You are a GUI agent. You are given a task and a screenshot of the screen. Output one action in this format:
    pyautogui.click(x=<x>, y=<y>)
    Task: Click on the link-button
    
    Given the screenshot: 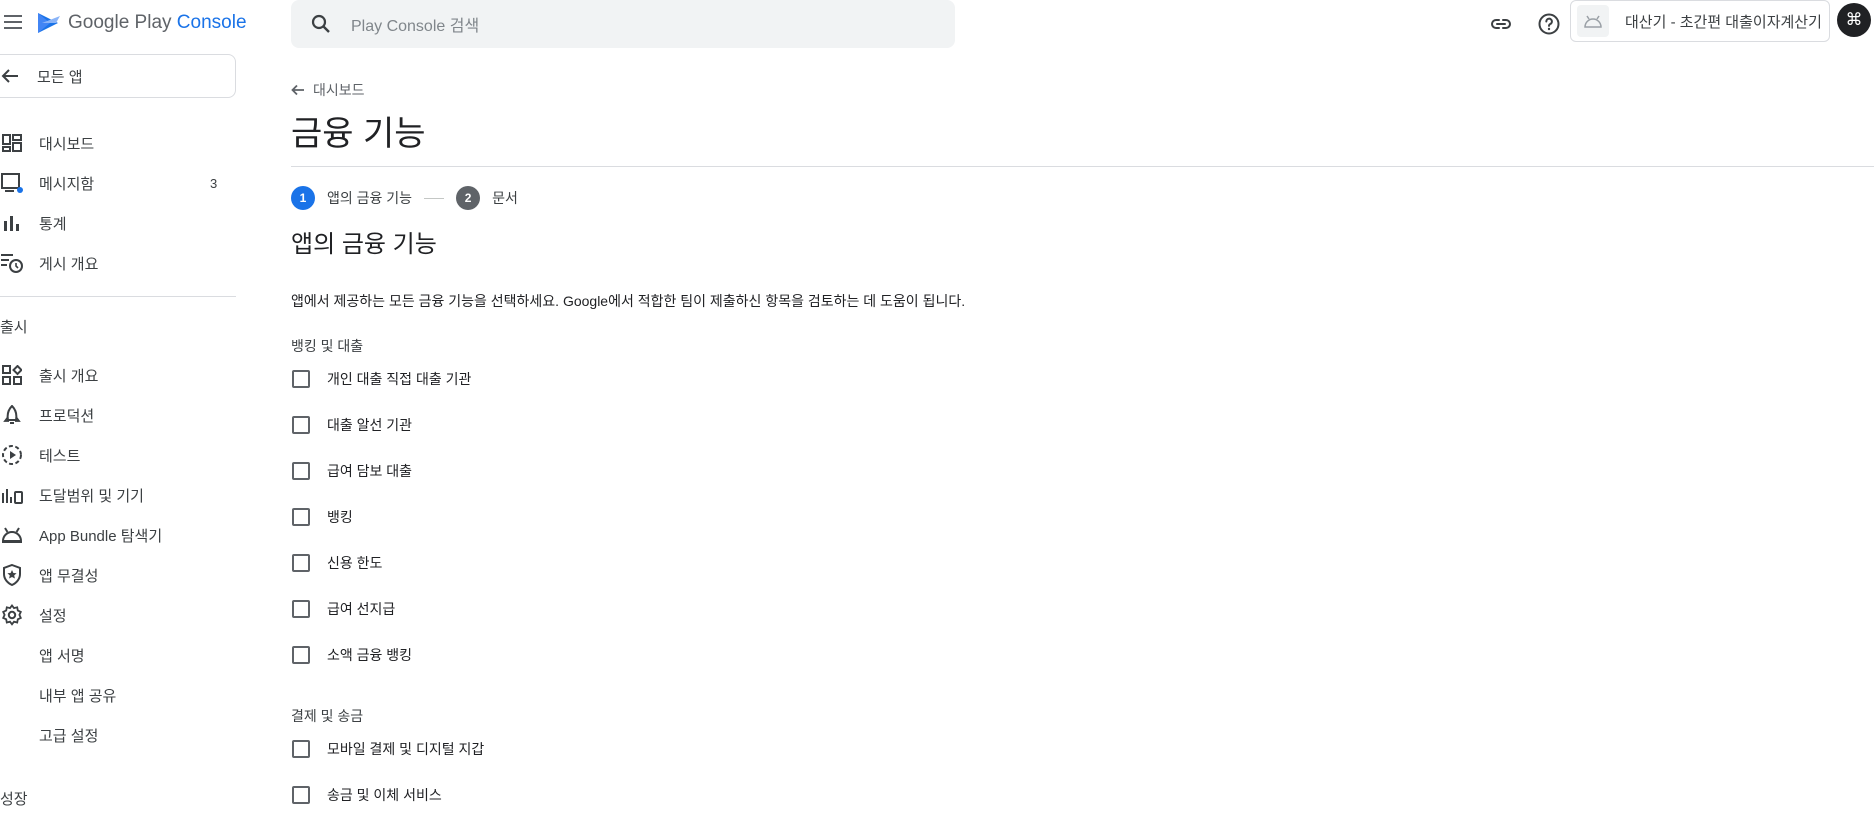 What is the action you would take?
    pyautogui.click(x=1501, y=24)
    